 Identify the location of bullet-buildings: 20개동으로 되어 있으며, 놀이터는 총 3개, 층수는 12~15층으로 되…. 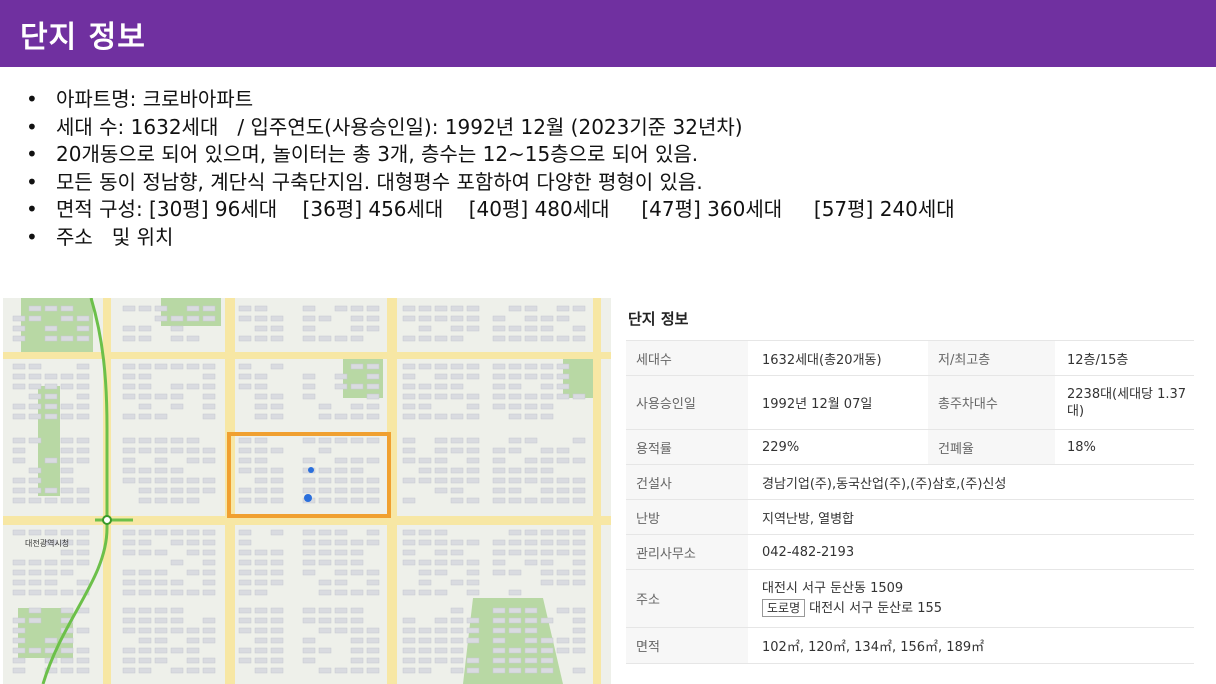
(489, 155).